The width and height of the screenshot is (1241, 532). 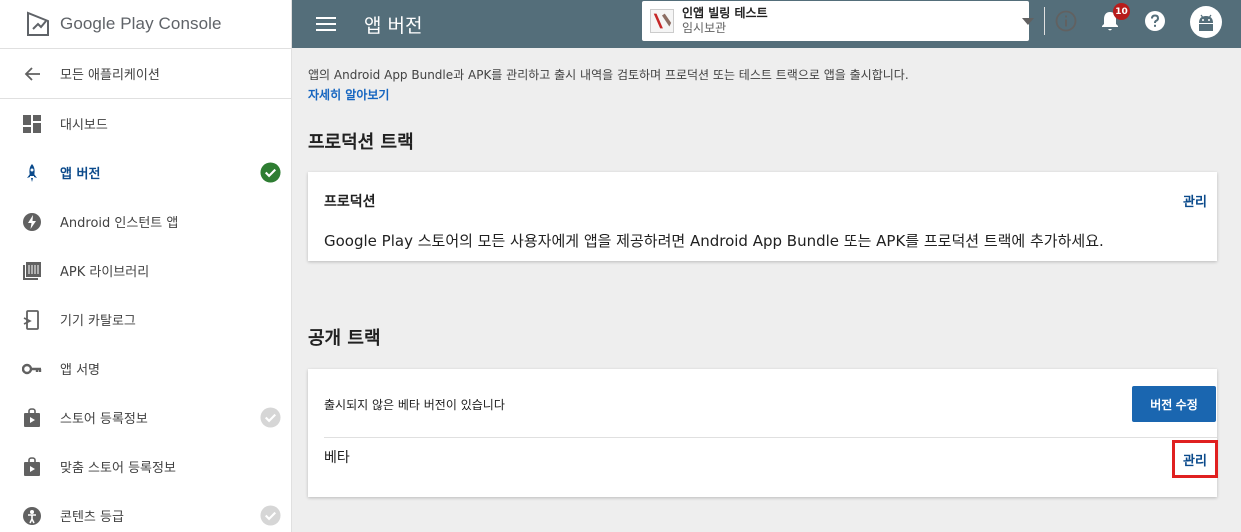 I want to click on info-icon, so click(x=1066, y=21).